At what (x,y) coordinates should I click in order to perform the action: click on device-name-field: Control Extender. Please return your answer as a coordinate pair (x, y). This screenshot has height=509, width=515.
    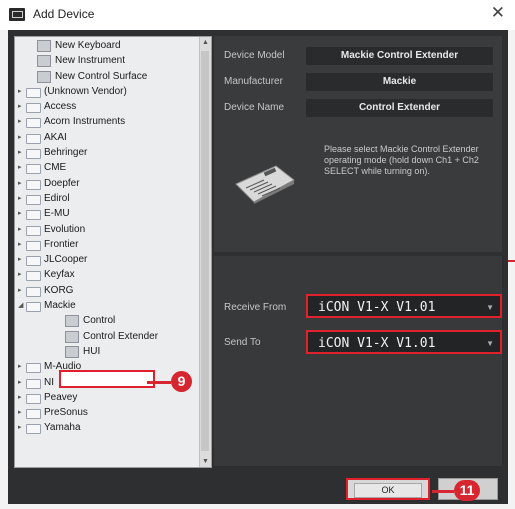
    Looking at the image, I should click on (399, 108).